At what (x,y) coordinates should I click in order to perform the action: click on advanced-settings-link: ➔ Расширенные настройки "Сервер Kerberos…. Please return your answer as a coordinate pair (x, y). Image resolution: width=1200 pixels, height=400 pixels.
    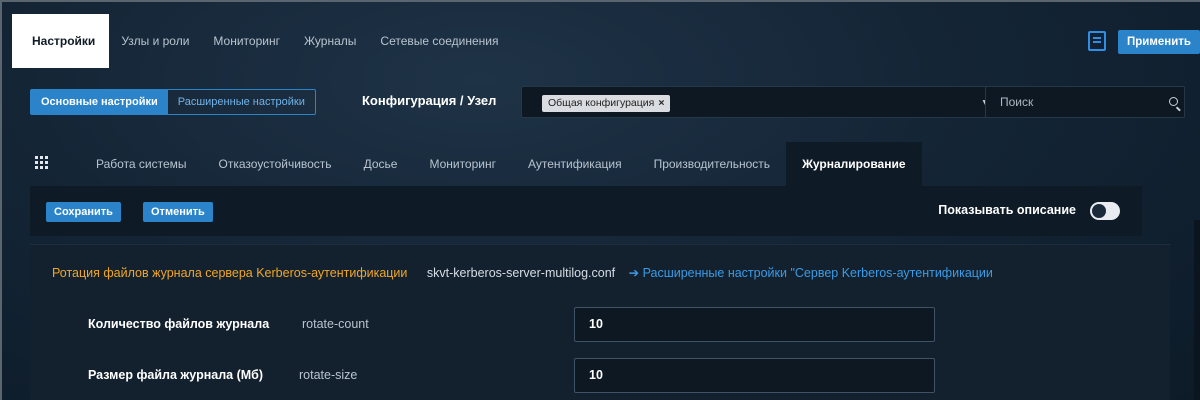
    Looking at the image, I should click on (811, 273).